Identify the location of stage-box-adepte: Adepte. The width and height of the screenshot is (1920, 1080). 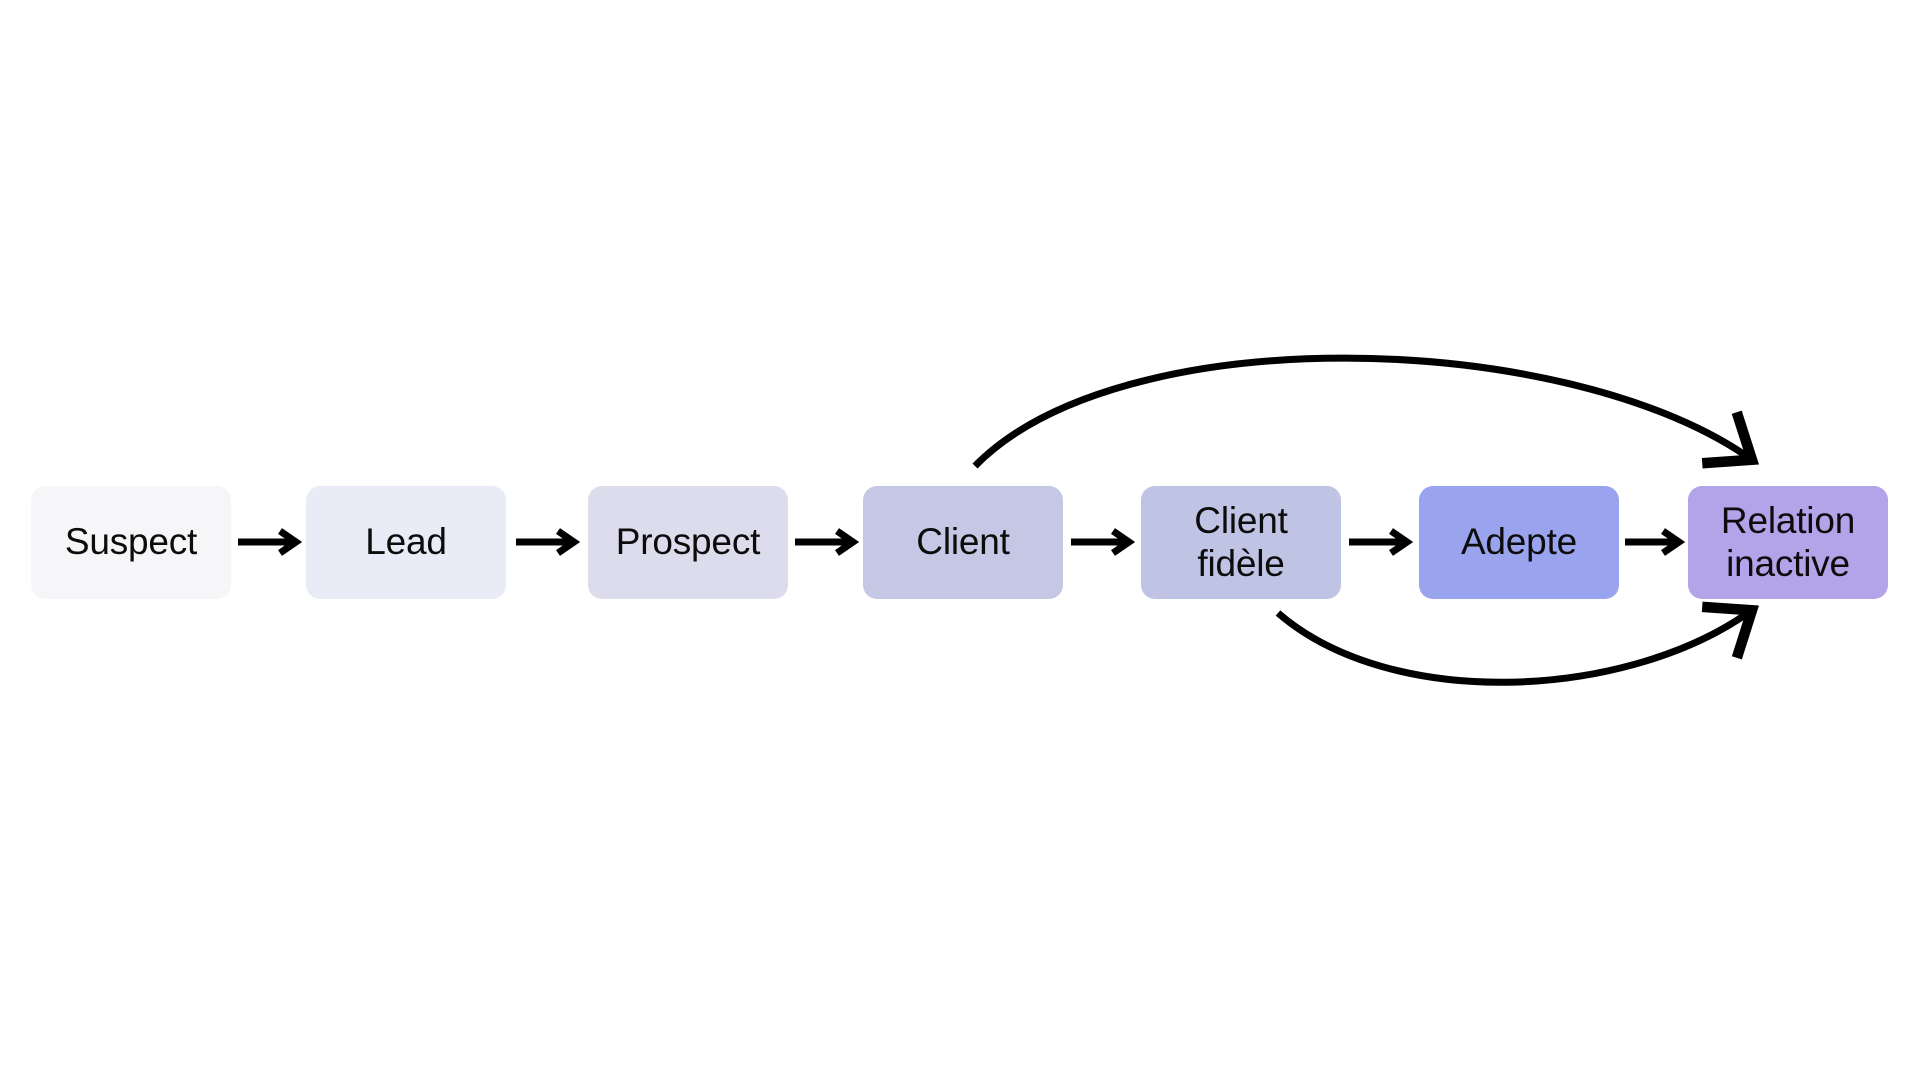
(1519, 542).